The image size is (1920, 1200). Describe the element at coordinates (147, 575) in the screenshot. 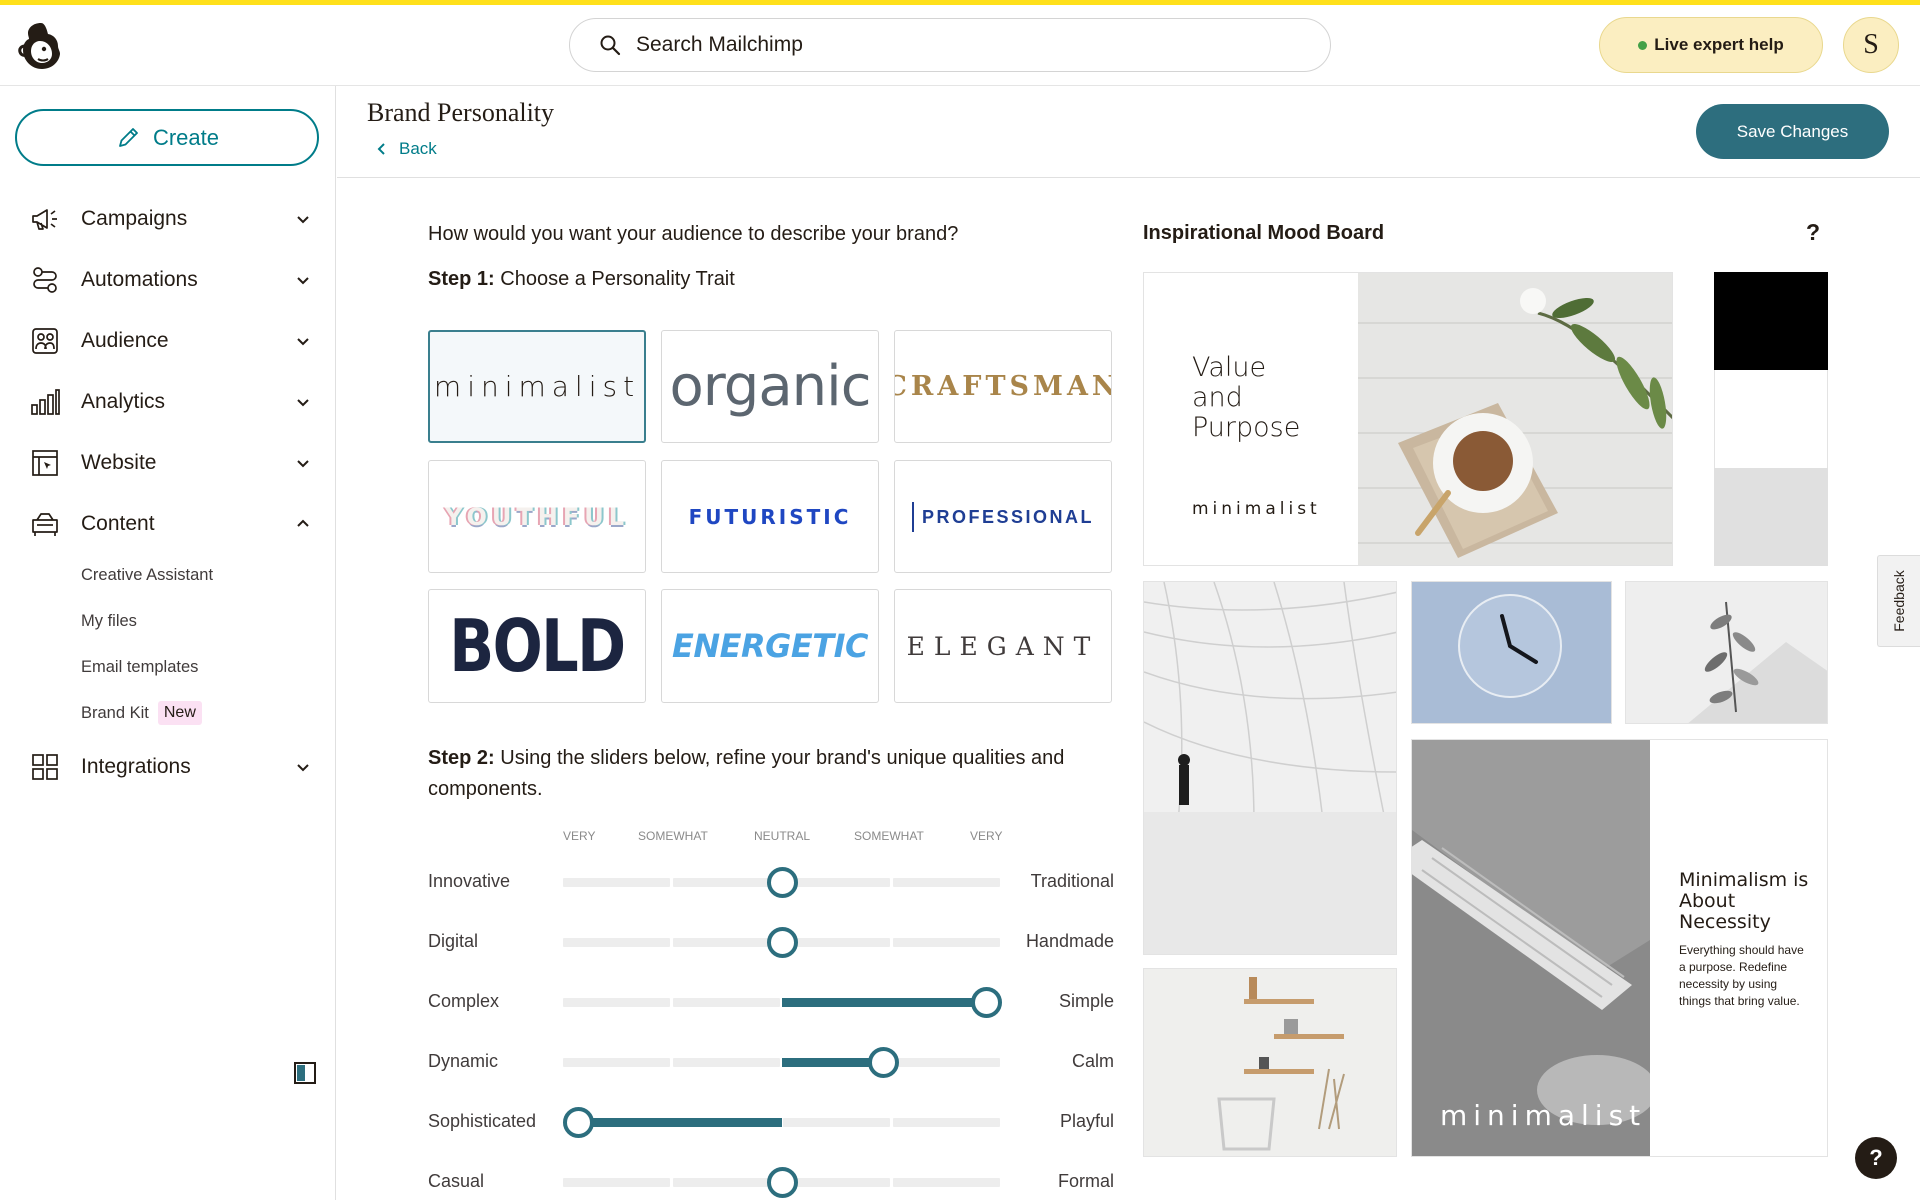

I see `sidebar-subitem-creative-assistant: Creative Assistant` at that location.